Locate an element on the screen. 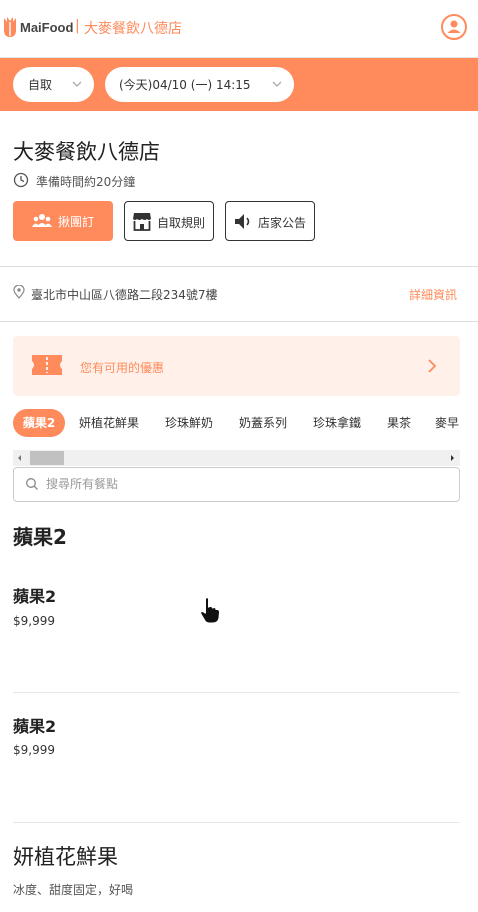 This screenshot has height=912, width=478. store-address: 臺北市中山區八德路二段234號7樓 is located at coordinates (124, 295).